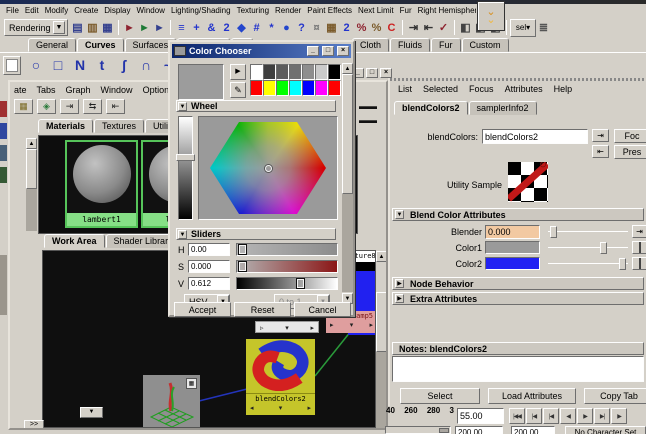  Describe the element at coordinates (420, 415) in the screenshot. I see `timeline-ruler: 40 260 280 3` at that location.